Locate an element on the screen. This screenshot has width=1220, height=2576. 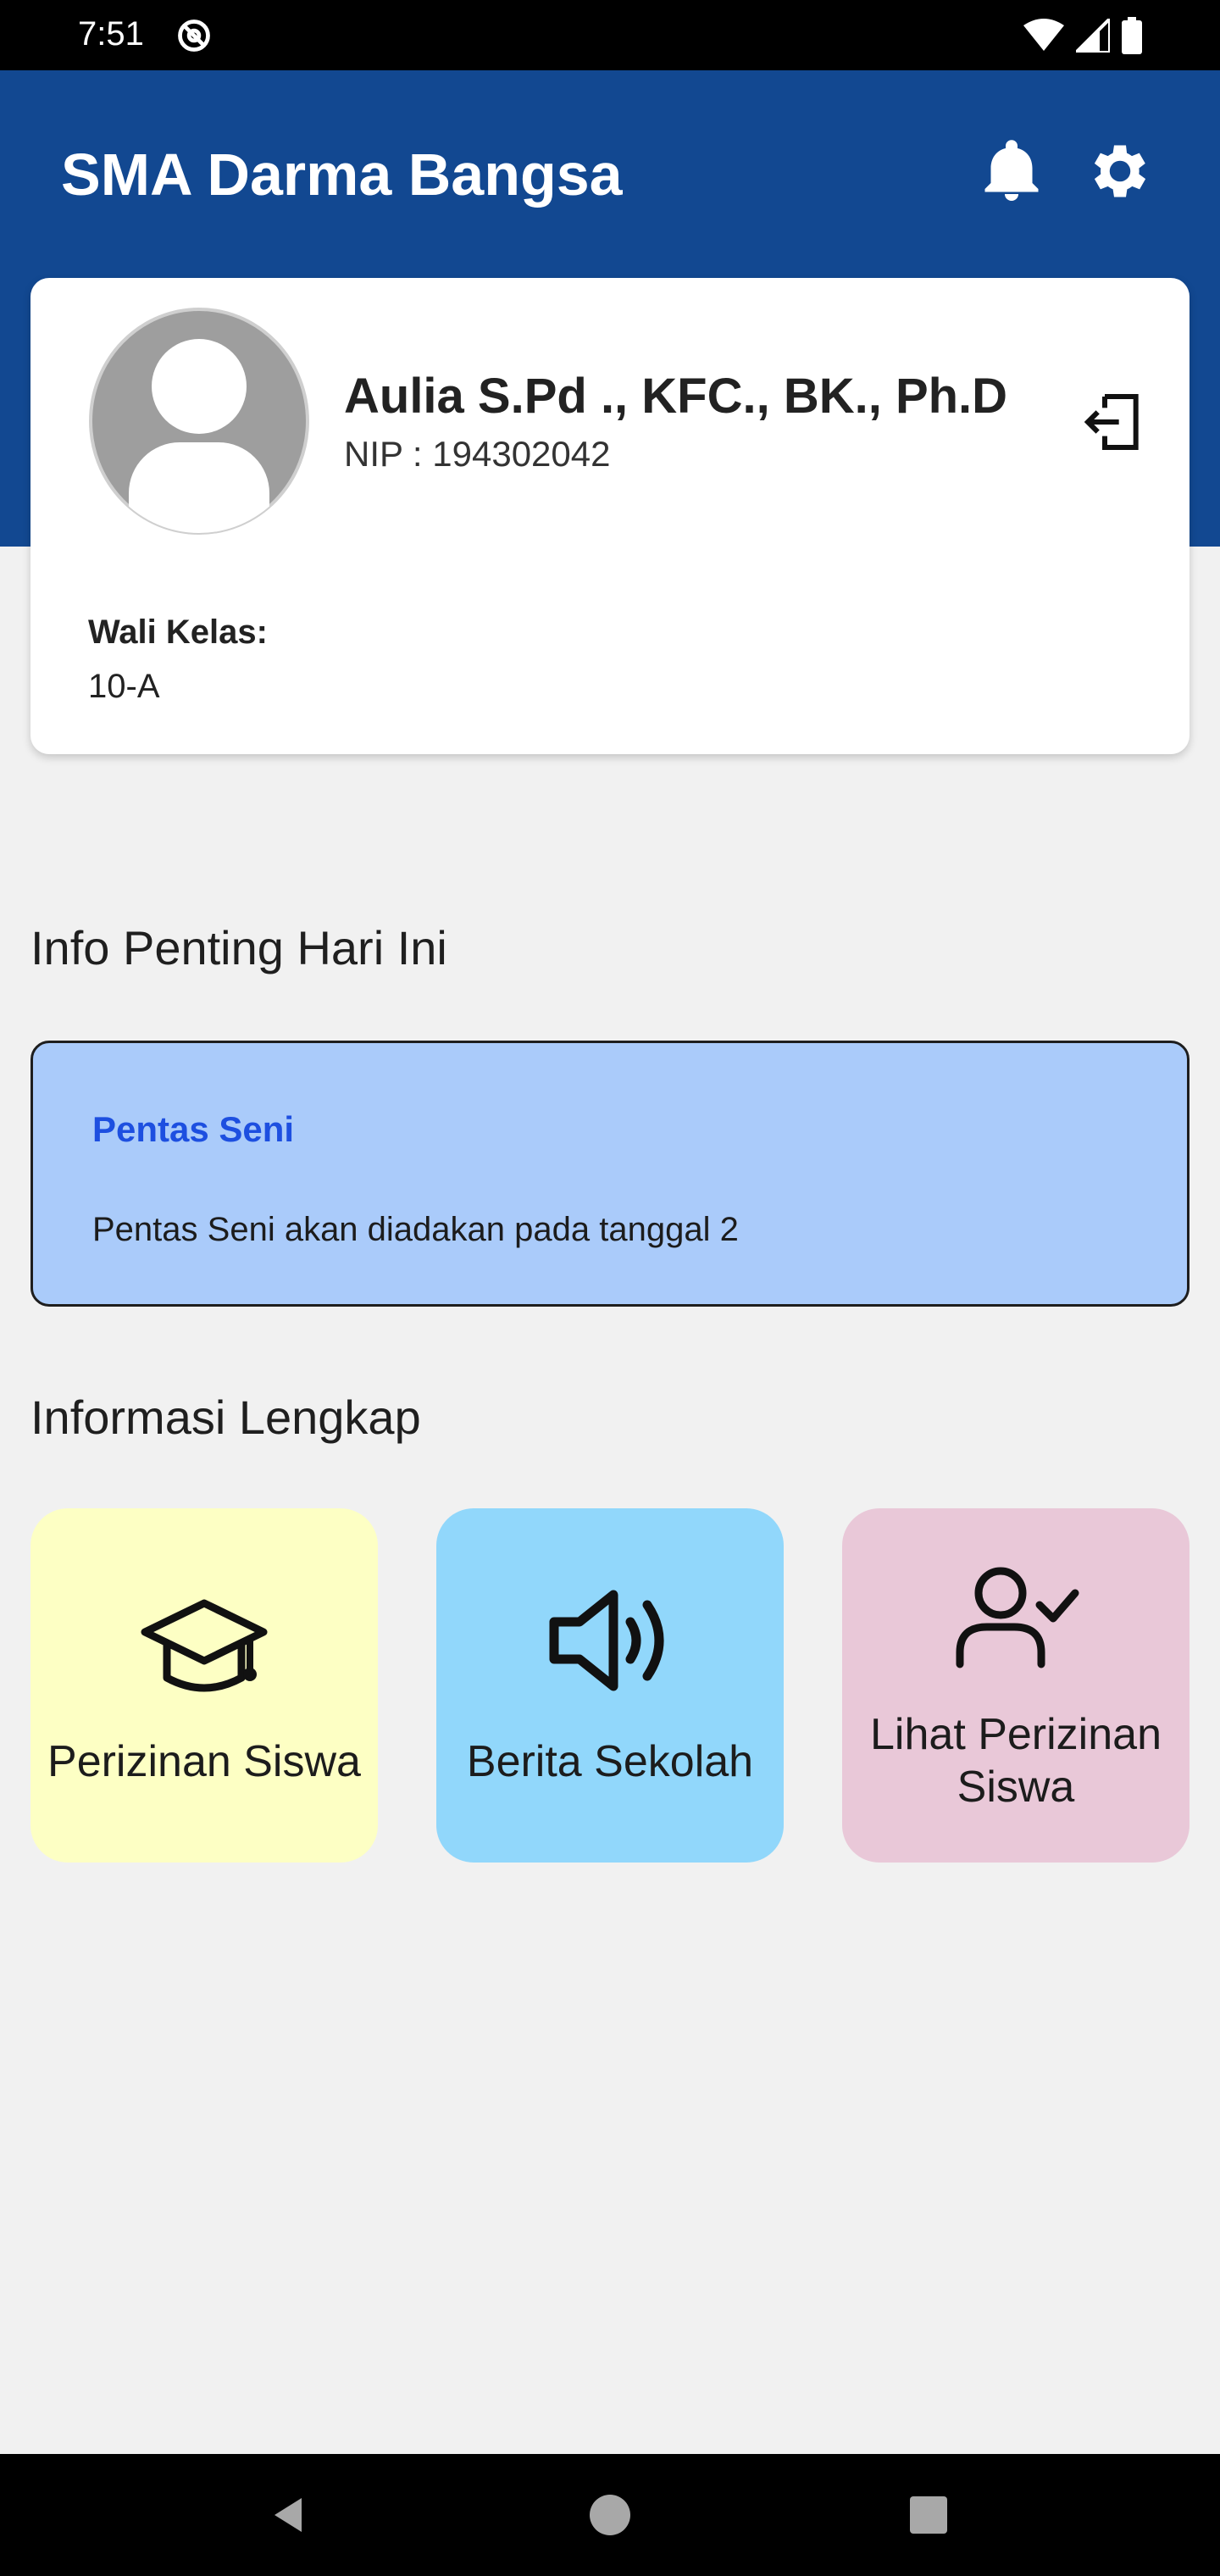
battery-icon is located at coordinates (1132, 35).